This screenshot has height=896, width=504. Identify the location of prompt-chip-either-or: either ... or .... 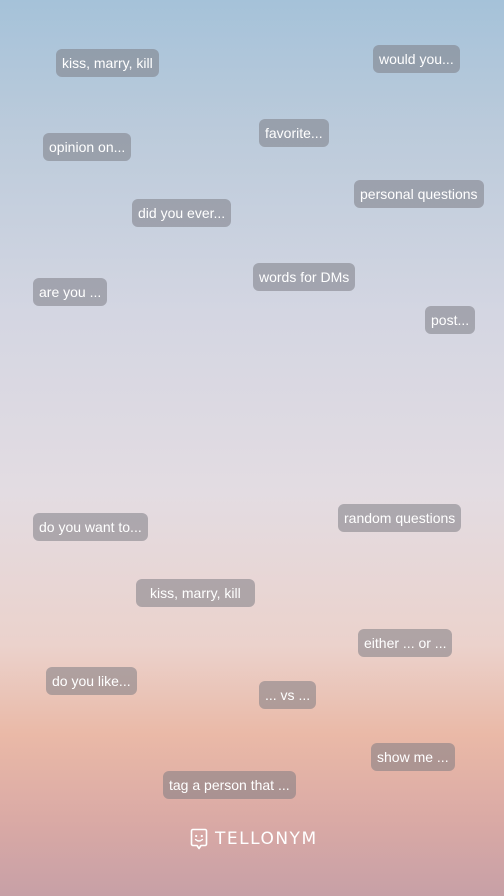
(405, 643).